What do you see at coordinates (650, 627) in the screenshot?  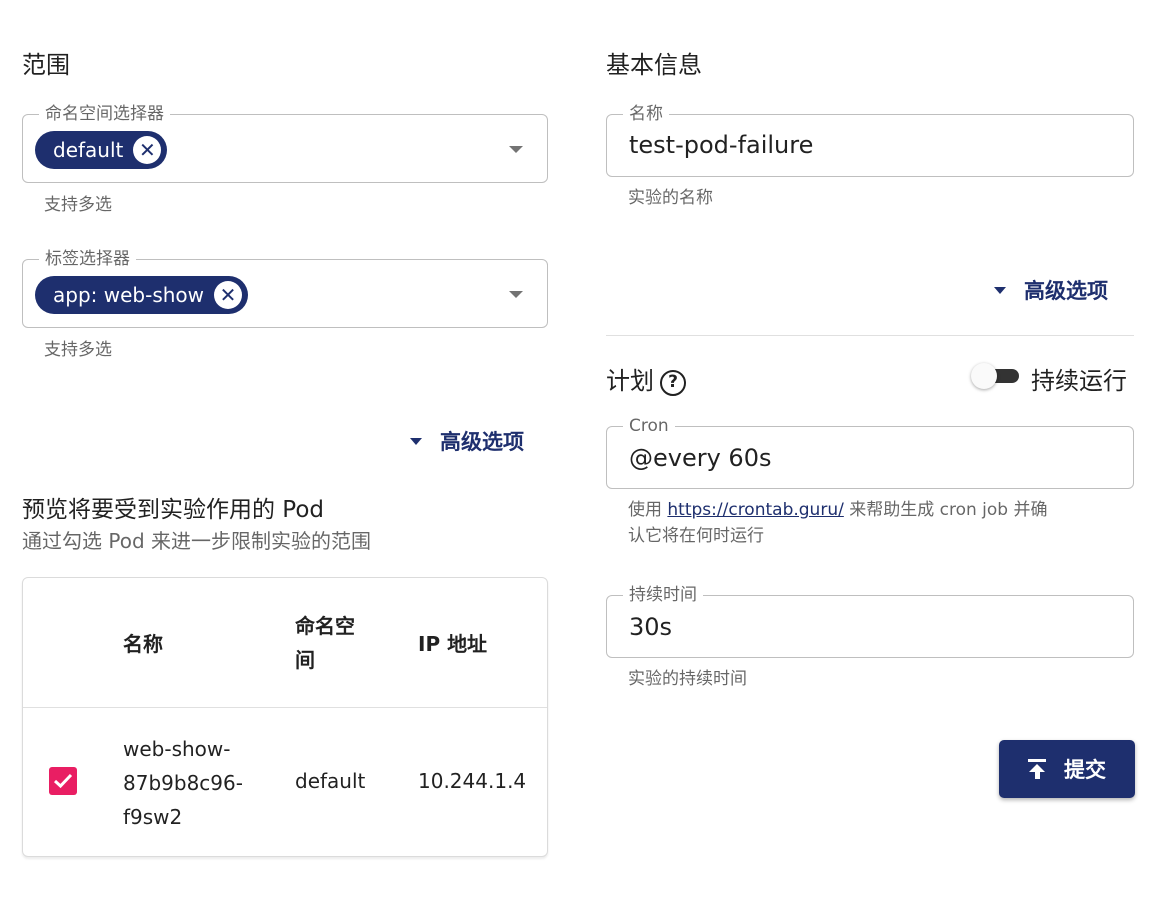 I see `duration-field-value: 30s` at bounding box center [650, 627].